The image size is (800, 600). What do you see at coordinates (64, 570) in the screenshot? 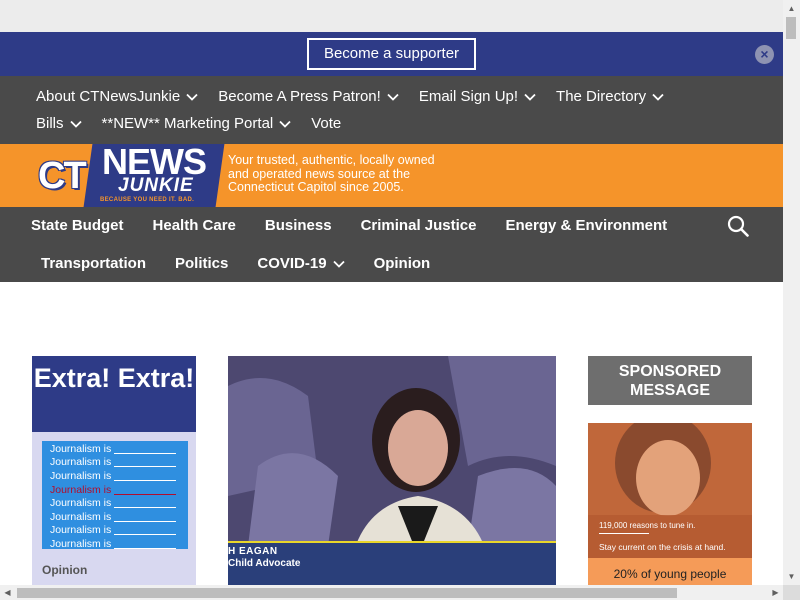
I see `category-label: Opinion` at bounding box center [64, 570].